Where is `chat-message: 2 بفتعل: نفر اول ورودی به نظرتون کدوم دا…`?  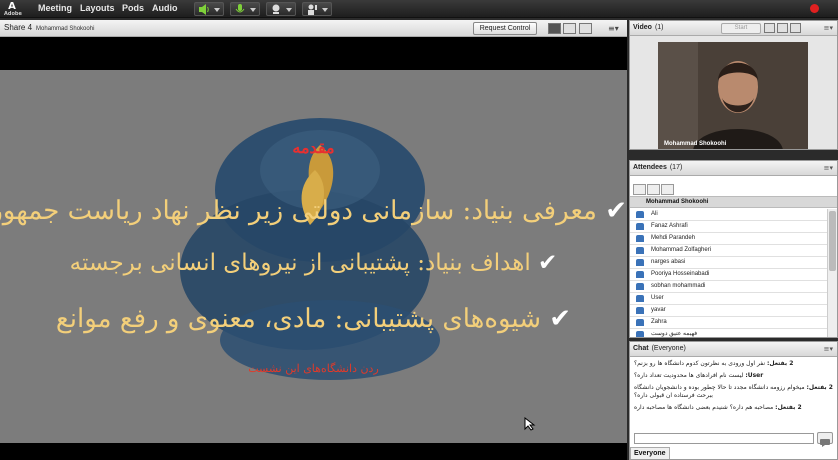 chat-message: 2 بفتعل: نفر اول ورودی به نظرتون کدوم دا… is located at coordinates (714, 363).